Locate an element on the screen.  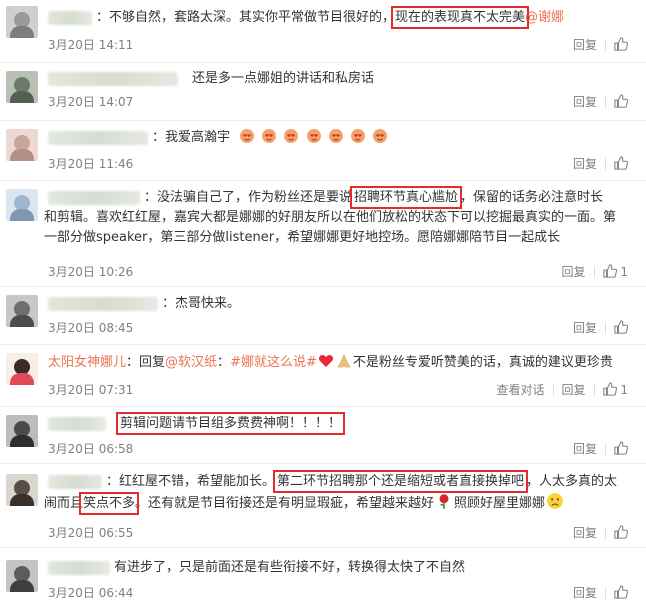
rose-icon is located at coordinates (444, 501).